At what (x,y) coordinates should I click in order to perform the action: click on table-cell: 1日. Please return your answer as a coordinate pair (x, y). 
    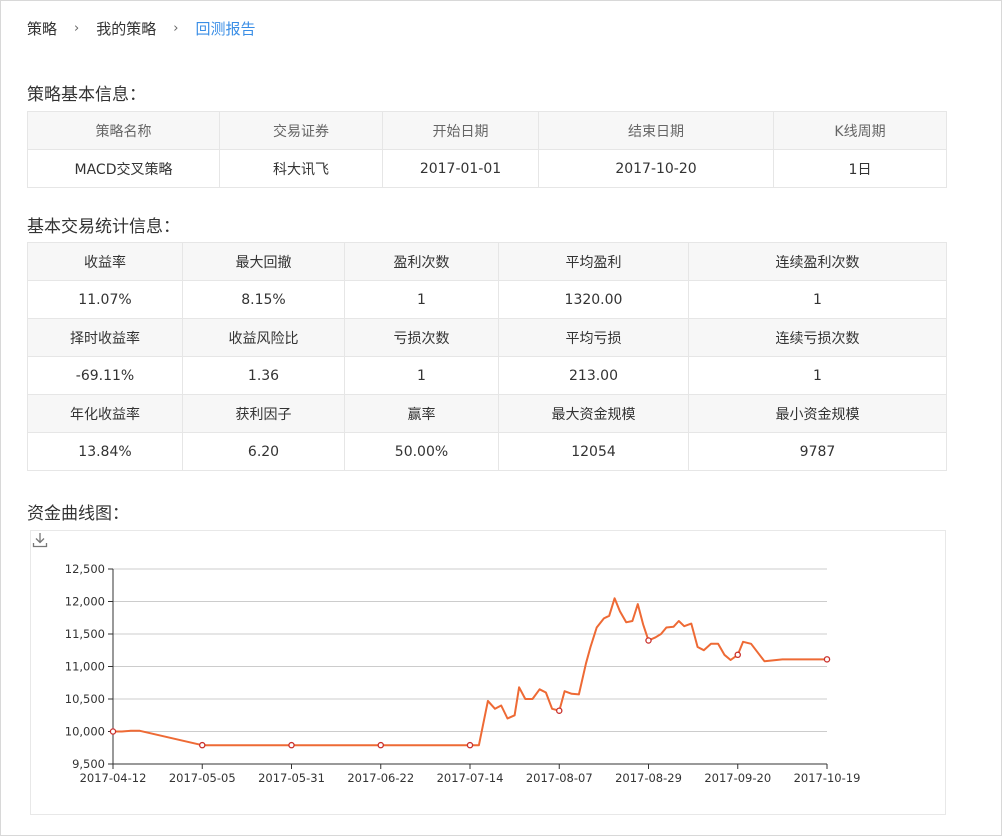
    Looking at the image, I should click on (860, 168).